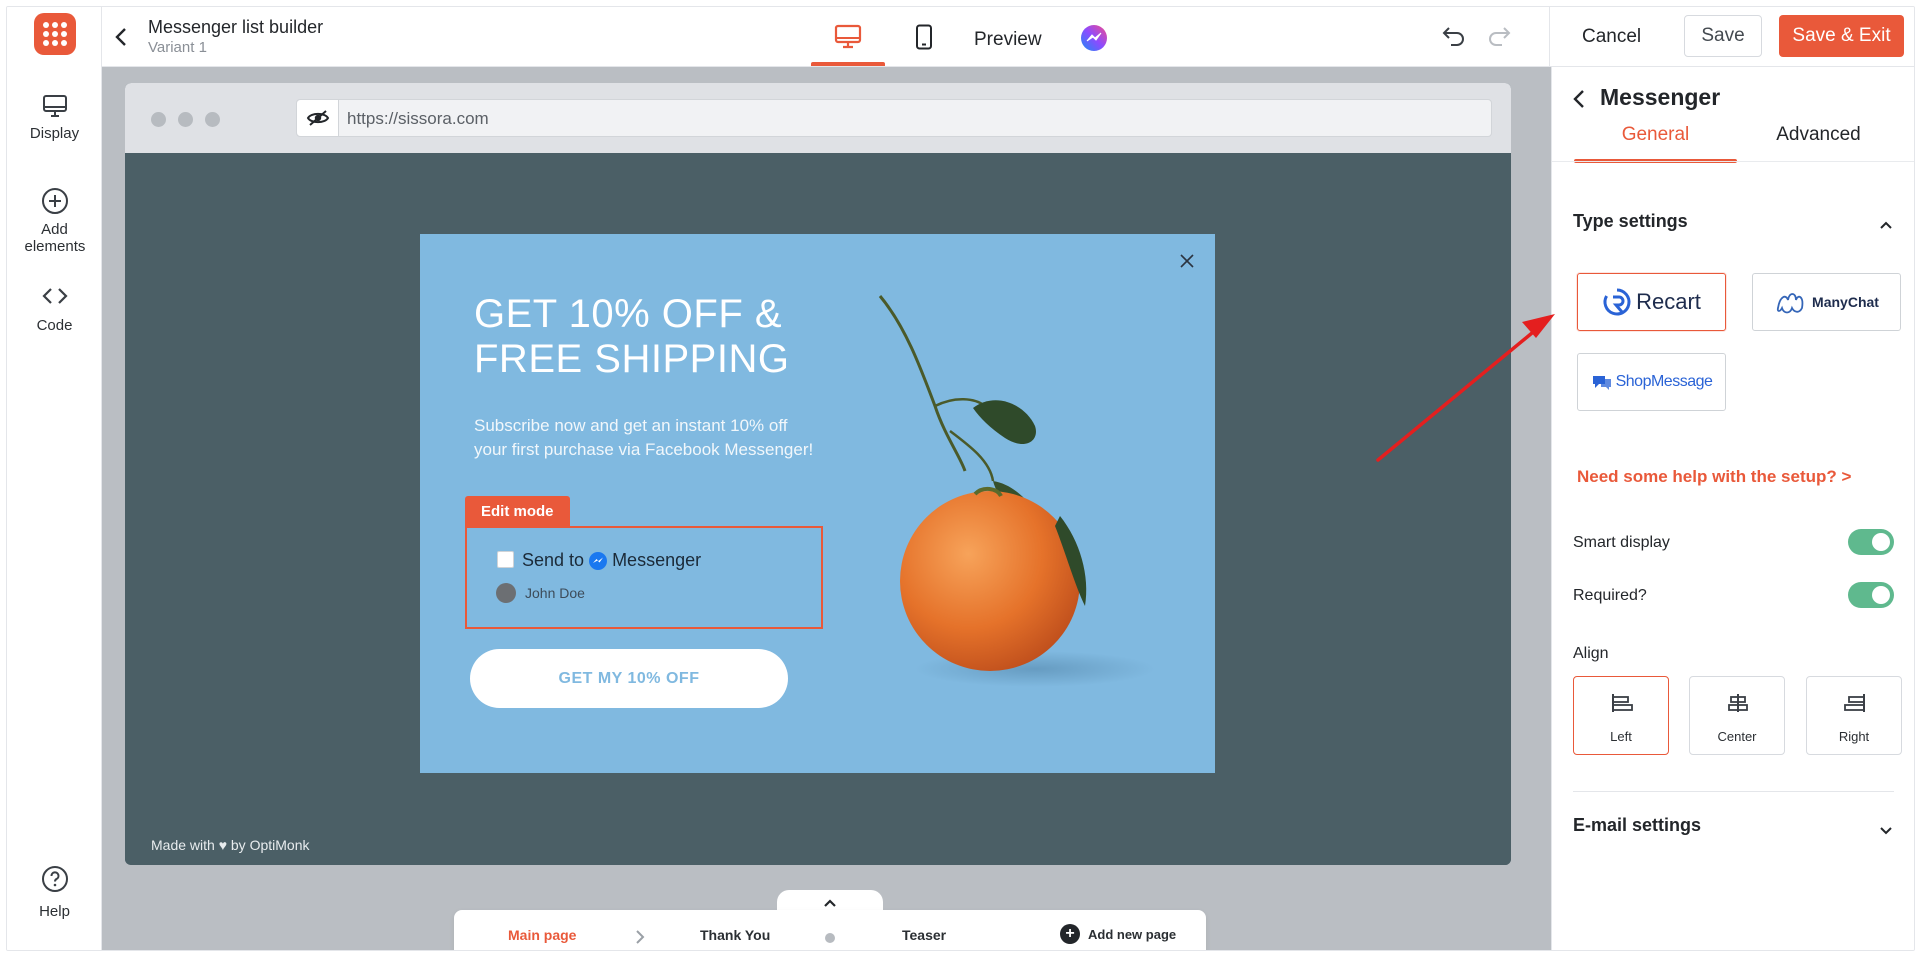 The height and width of the screenshot is (958, 1920). What do you see at coordinates (553, 560) in the screenshot?
I see `send-to-text: Send to` at bounding box center [553, 560].